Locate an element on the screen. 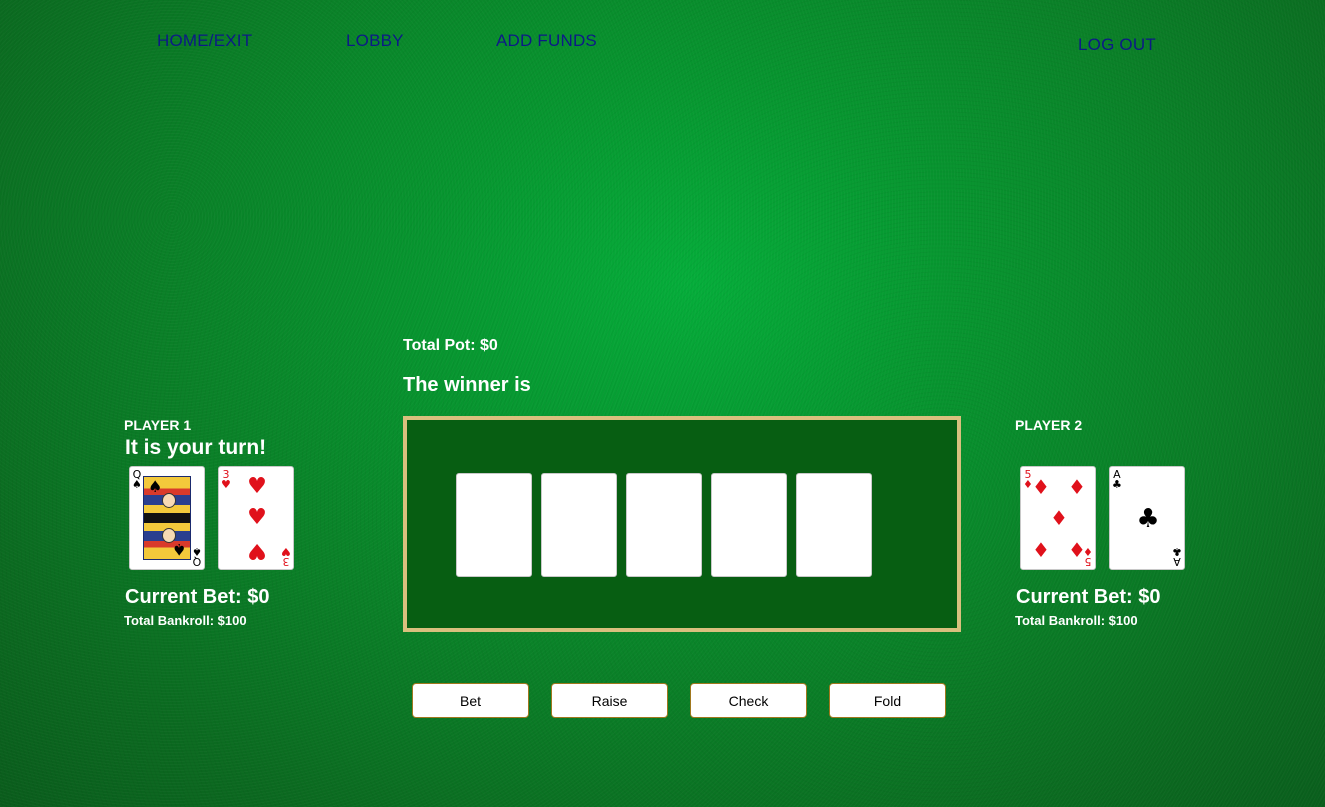 The height and width of the screenshot is (807, 1325). bet-button: Bet is located at coordinates (470, 700).